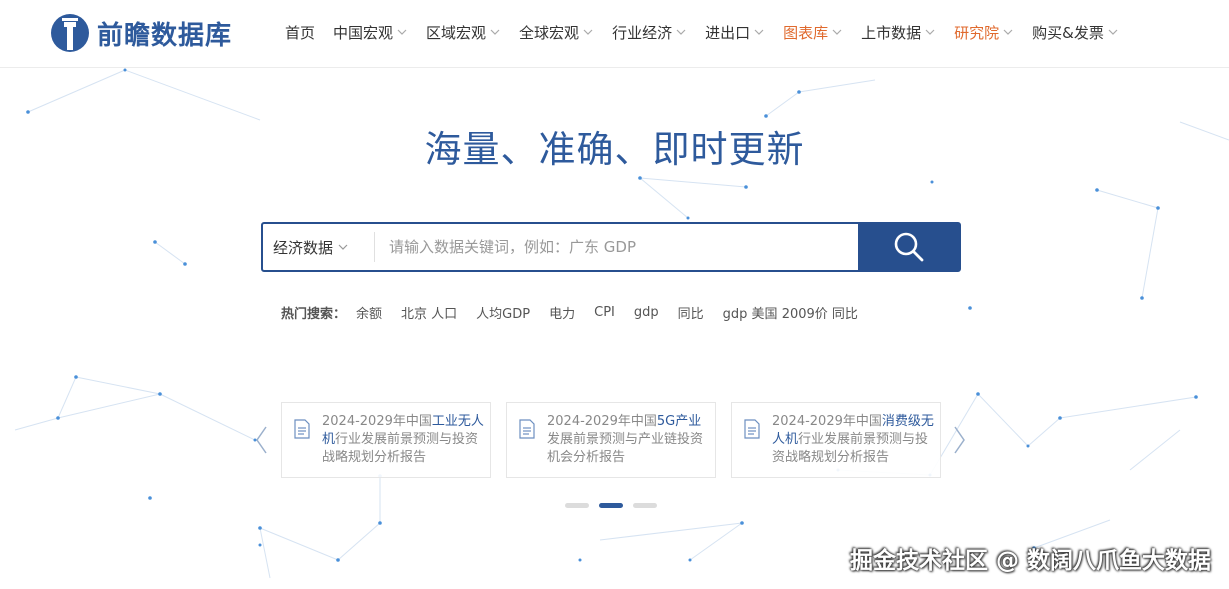  I want to click on report-title-suffix: 行业发展前景预测与投资战略规划分析报告, so click(400, 448).